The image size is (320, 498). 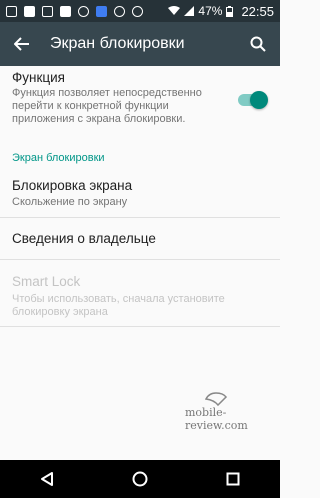 I want to click on nav-home-button, so click(x=140, y=479).